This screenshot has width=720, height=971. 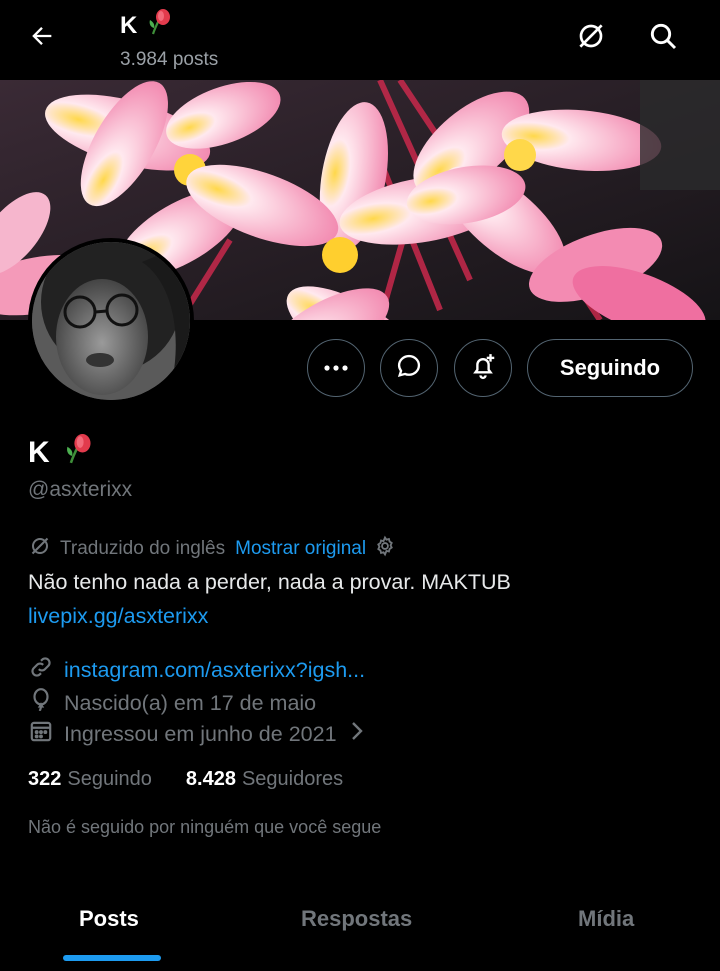 I want to click on followers-stat: 8.428 Seguidores, so click(x=264, y=779).